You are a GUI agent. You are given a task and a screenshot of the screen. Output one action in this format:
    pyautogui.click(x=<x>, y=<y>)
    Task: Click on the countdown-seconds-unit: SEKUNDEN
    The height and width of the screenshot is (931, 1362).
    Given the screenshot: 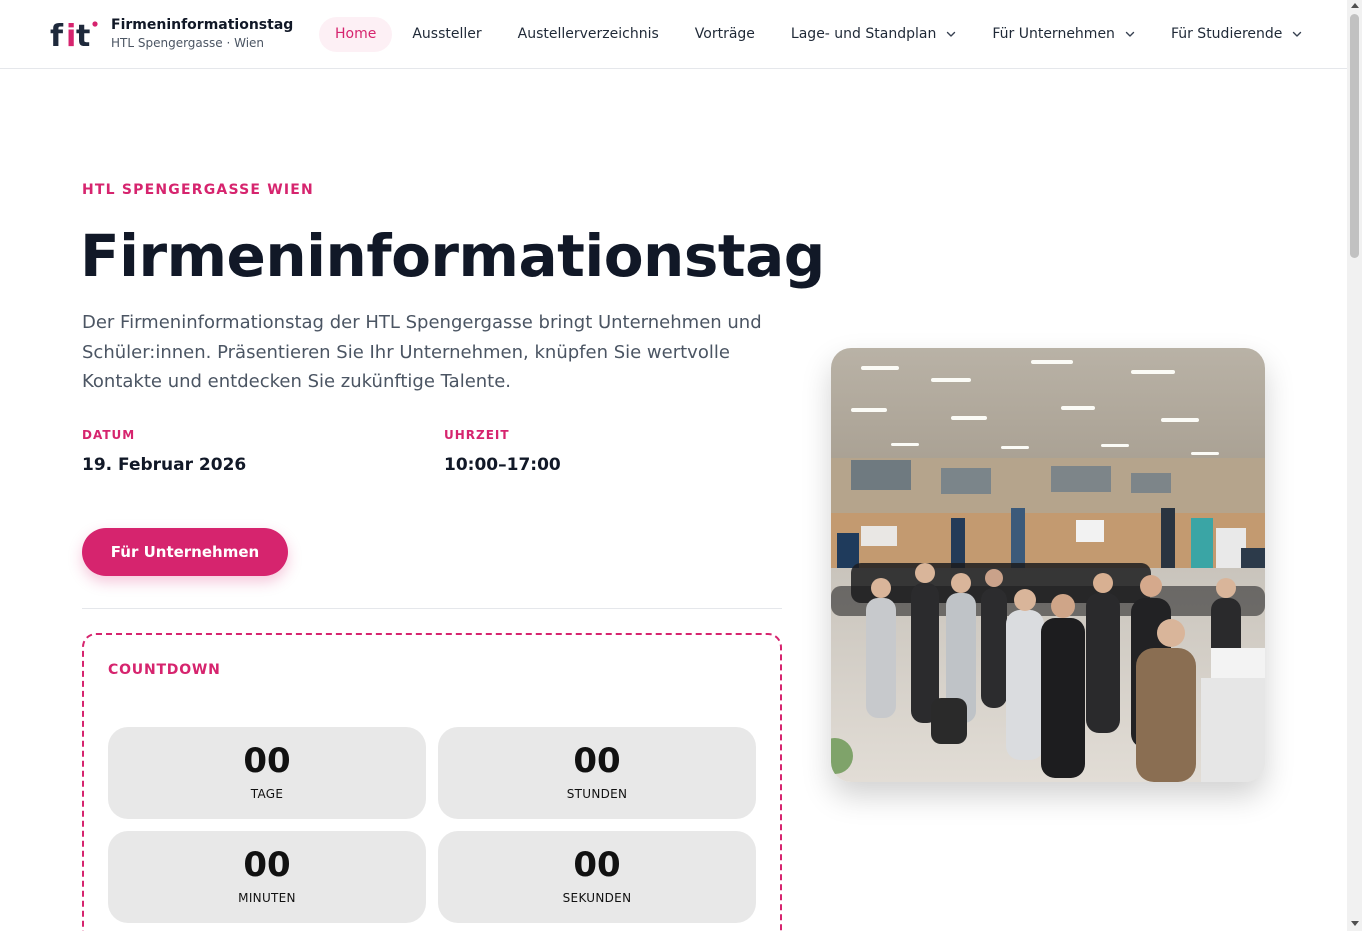 What is the action you would take?
    pyautogui.click(x=597, y=898)
    